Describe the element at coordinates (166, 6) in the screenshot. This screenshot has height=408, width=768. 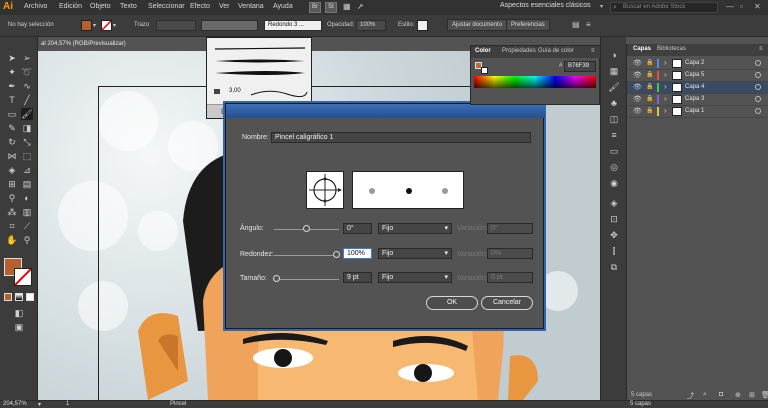
I see `menu-seleccionar: Seleccionar` at that location.